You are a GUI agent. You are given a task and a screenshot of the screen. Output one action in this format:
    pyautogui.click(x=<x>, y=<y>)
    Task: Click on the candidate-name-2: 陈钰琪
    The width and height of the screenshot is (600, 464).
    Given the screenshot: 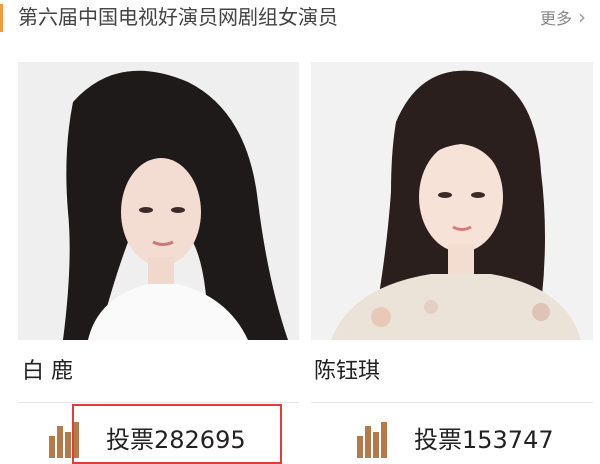 What is the action you would take?
    pyautogui.click(x=347, y=371)
    